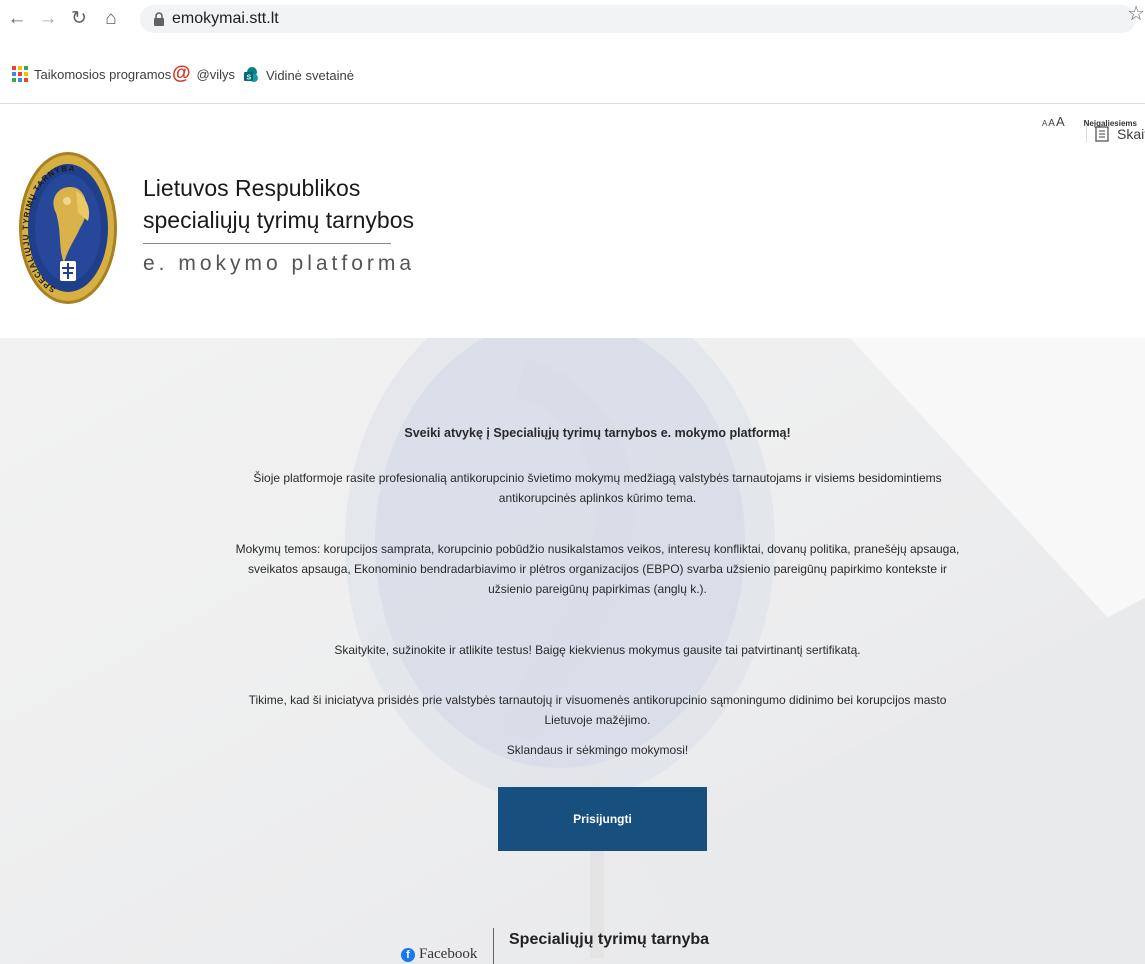 The width and height of the screenshot is (1145, 964). I want to click on home-icon: ⌂, so click(111, 19).